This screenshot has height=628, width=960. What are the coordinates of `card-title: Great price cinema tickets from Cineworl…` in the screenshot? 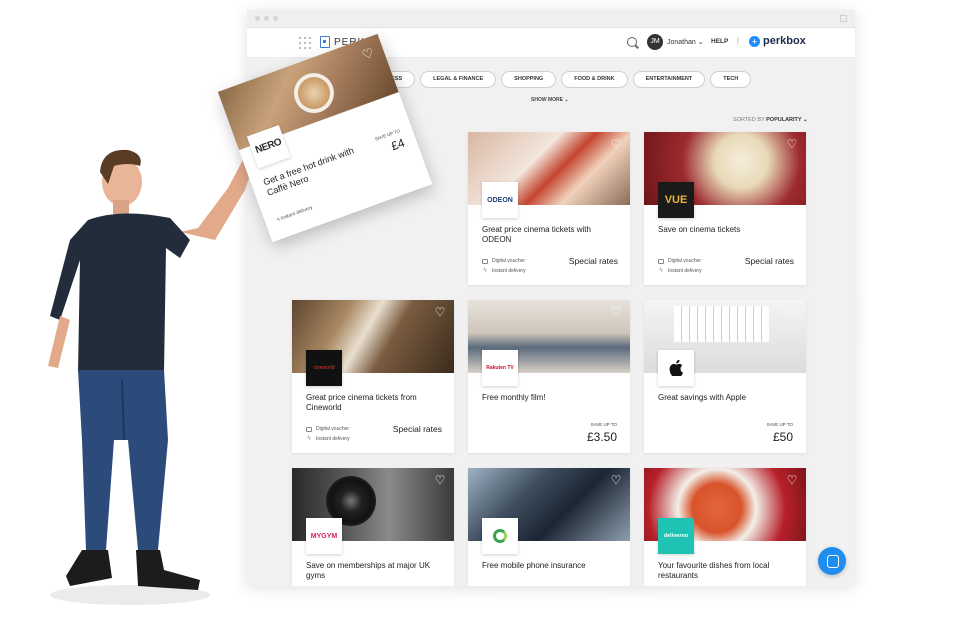 It's located at (361, 402).